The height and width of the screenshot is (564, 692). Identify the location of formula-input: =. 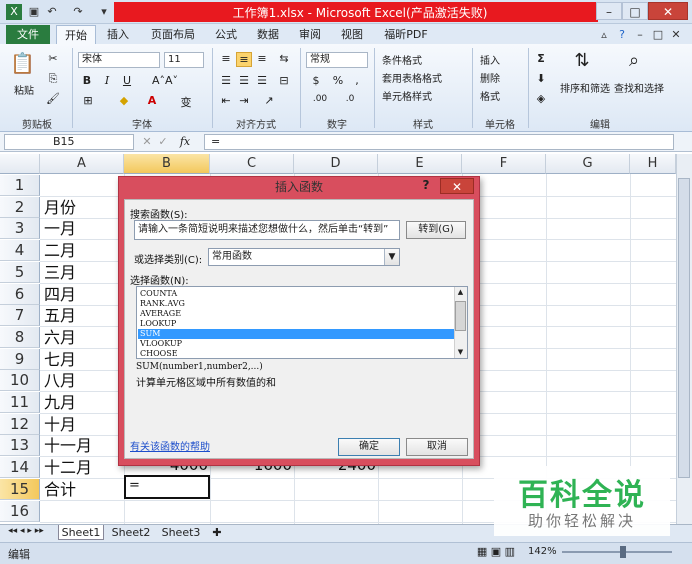
(439, 142).